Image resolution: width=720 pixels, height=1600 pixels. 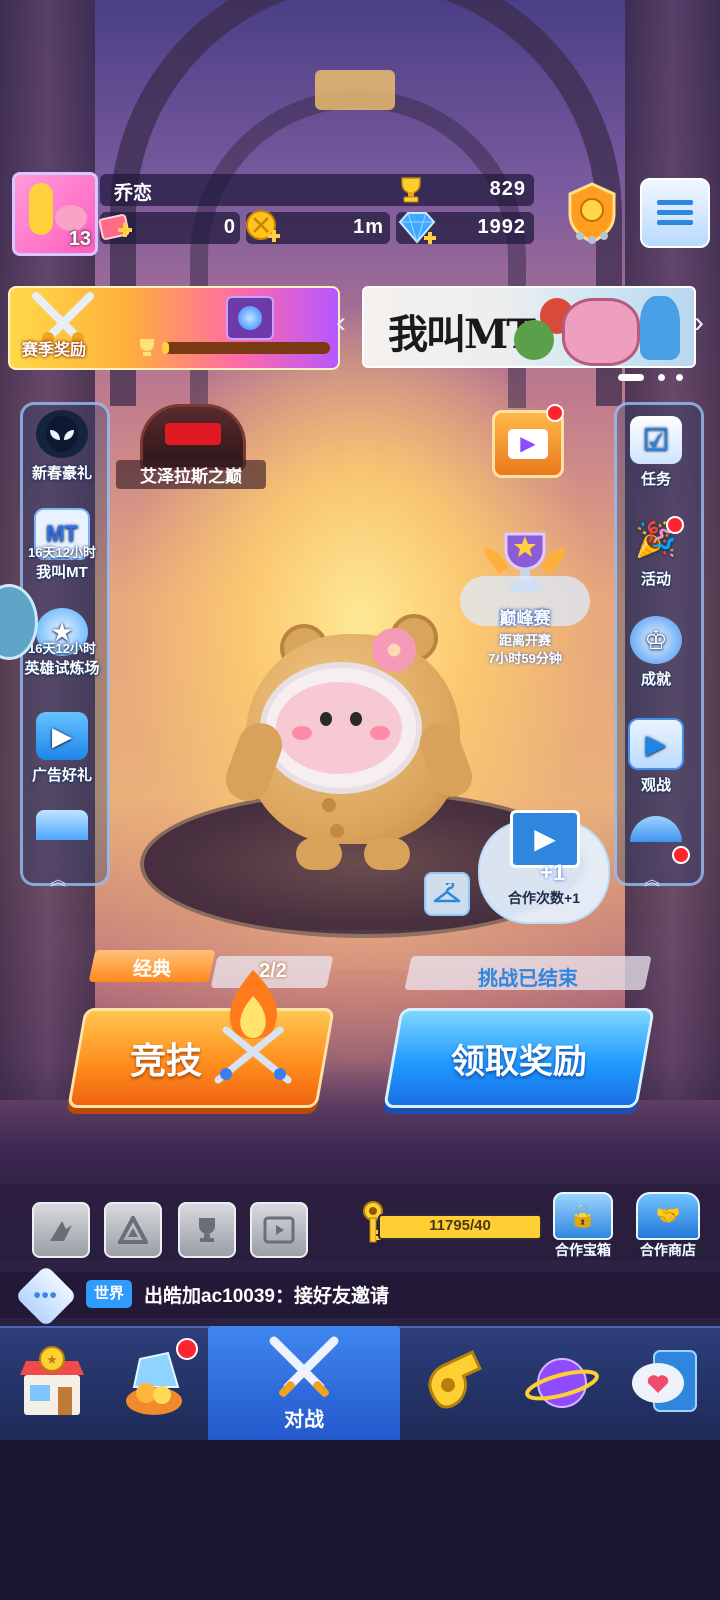 What do you see at coordinates (250, 318) in the screenshot?
I see `season-chest-icon` at bounding box center [250, 318].